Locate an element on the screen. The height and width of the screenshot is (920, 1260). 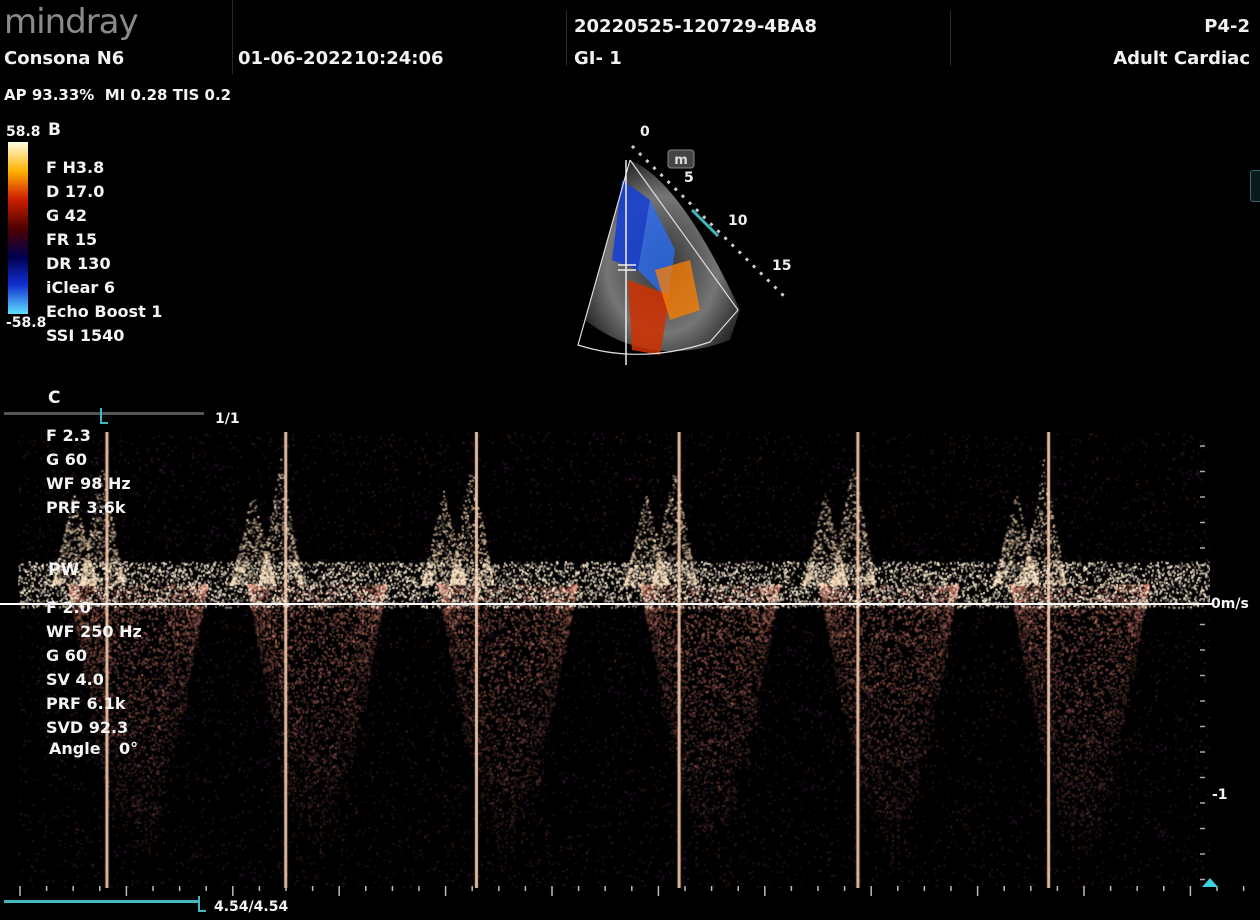
mindray-logo: mindray is located at coordinates (71, 22).